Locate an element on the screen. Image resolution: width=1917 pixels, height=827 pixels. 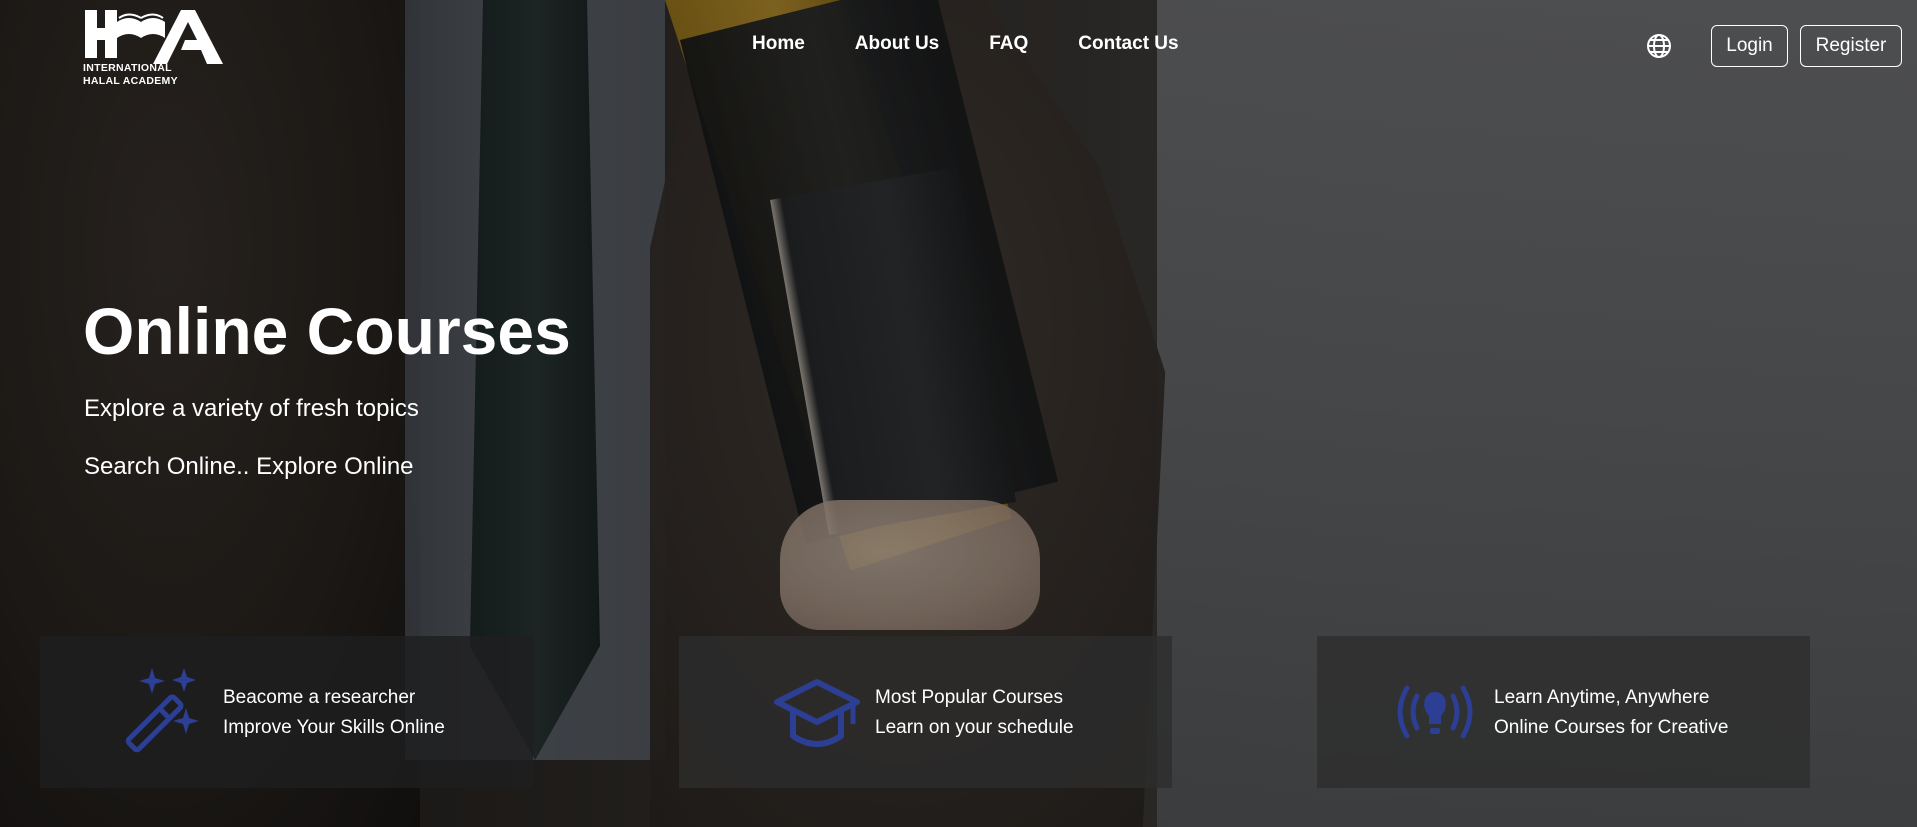
hero-title: Online Courses is located at coordinates (327, 331).